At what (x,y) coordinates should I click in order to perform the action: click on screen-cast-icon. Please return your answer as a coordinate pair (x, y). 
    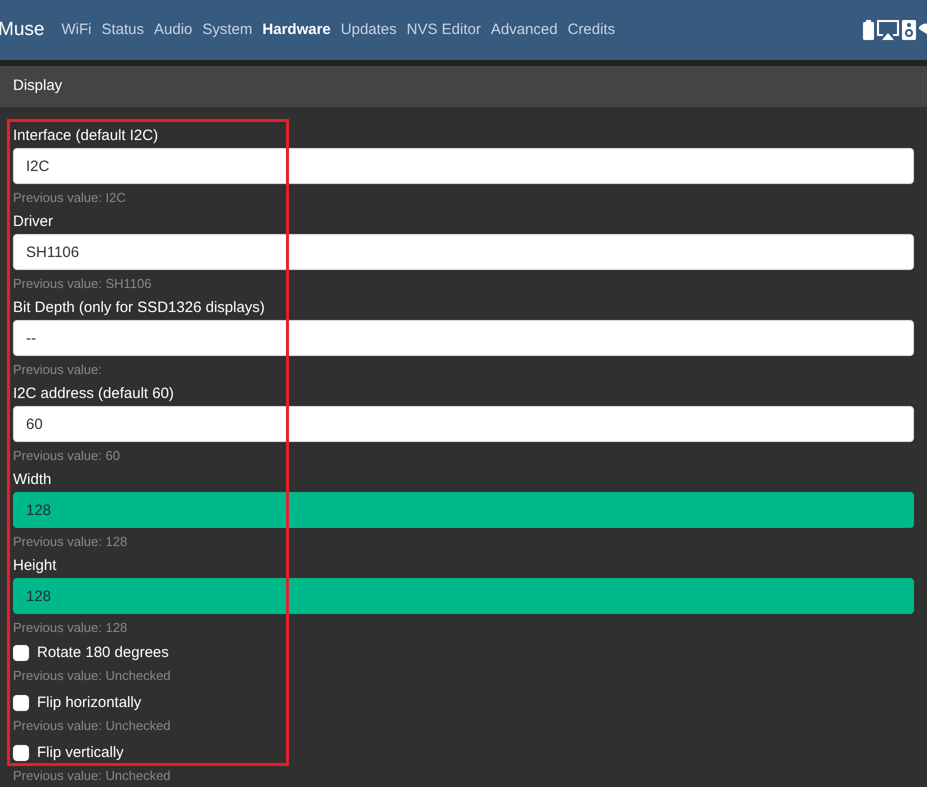
    Looking at the image, I should click on (888, 30).